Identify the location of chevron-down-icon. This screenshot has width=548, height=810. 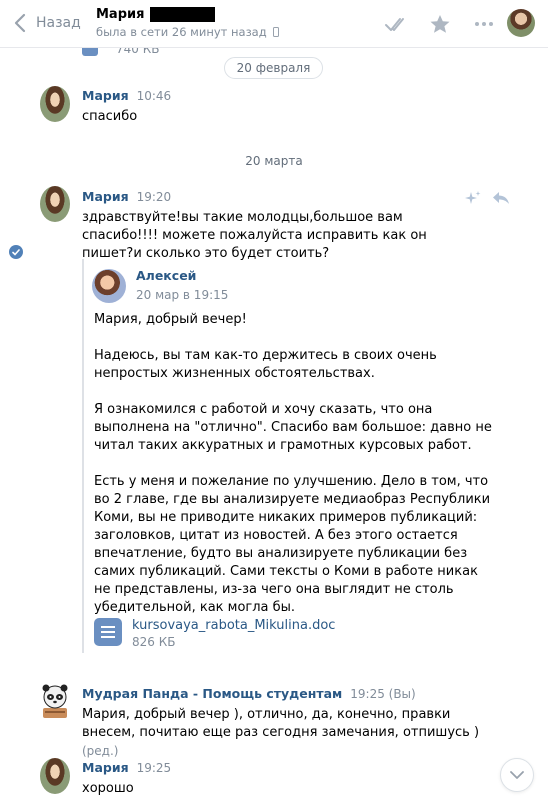
(517, 774).